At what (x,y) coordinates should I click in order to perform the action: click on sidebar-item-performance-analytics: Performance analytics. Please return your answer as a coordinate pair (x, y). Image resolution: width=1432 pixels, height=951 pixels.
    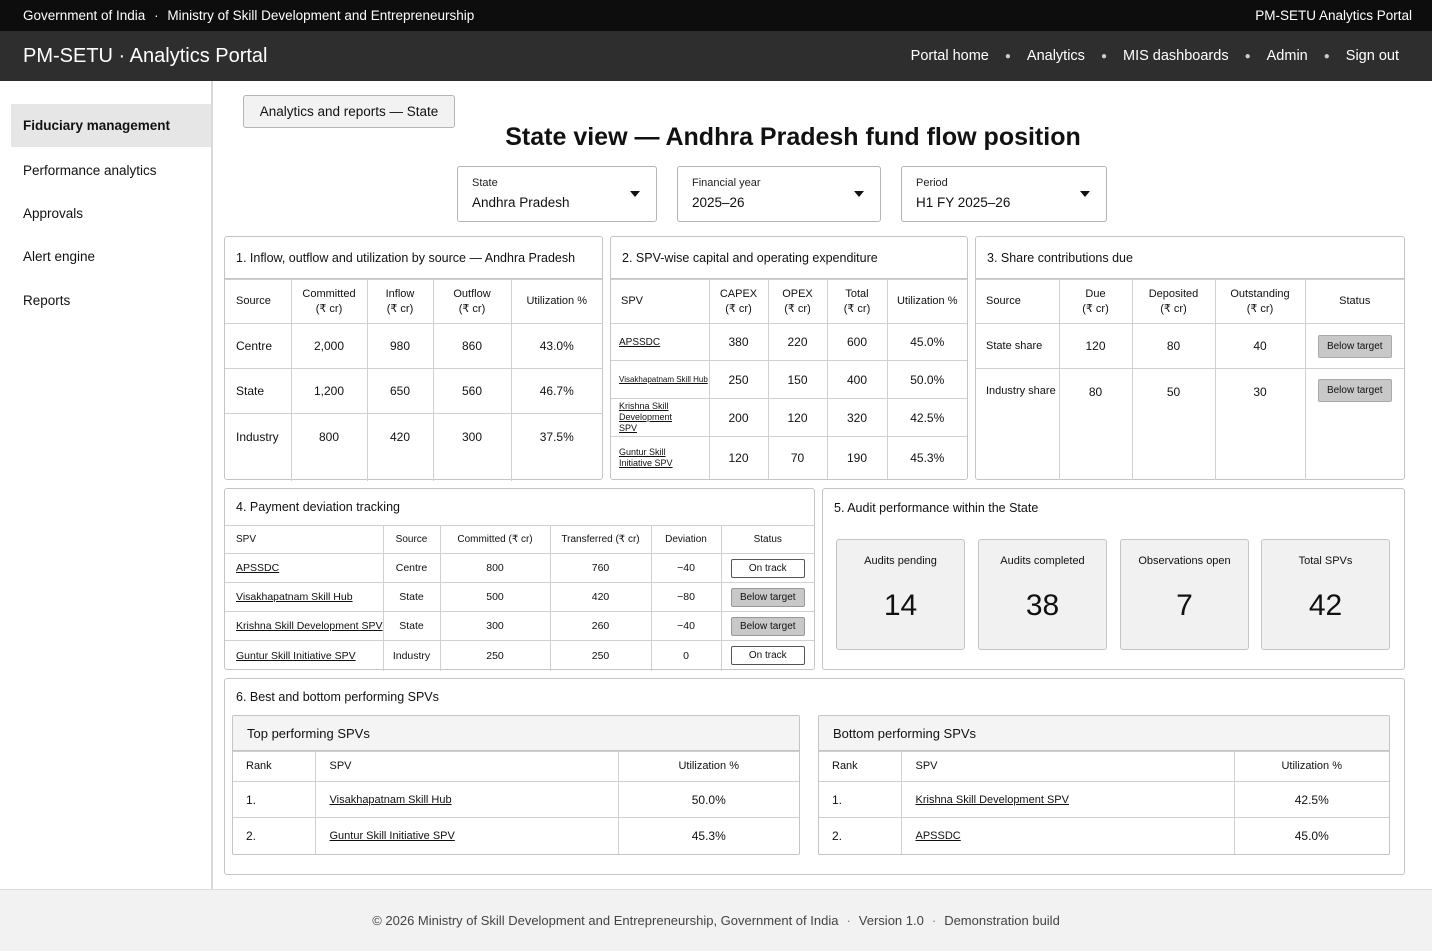
    Looking at the image, I should click on (111, 170).